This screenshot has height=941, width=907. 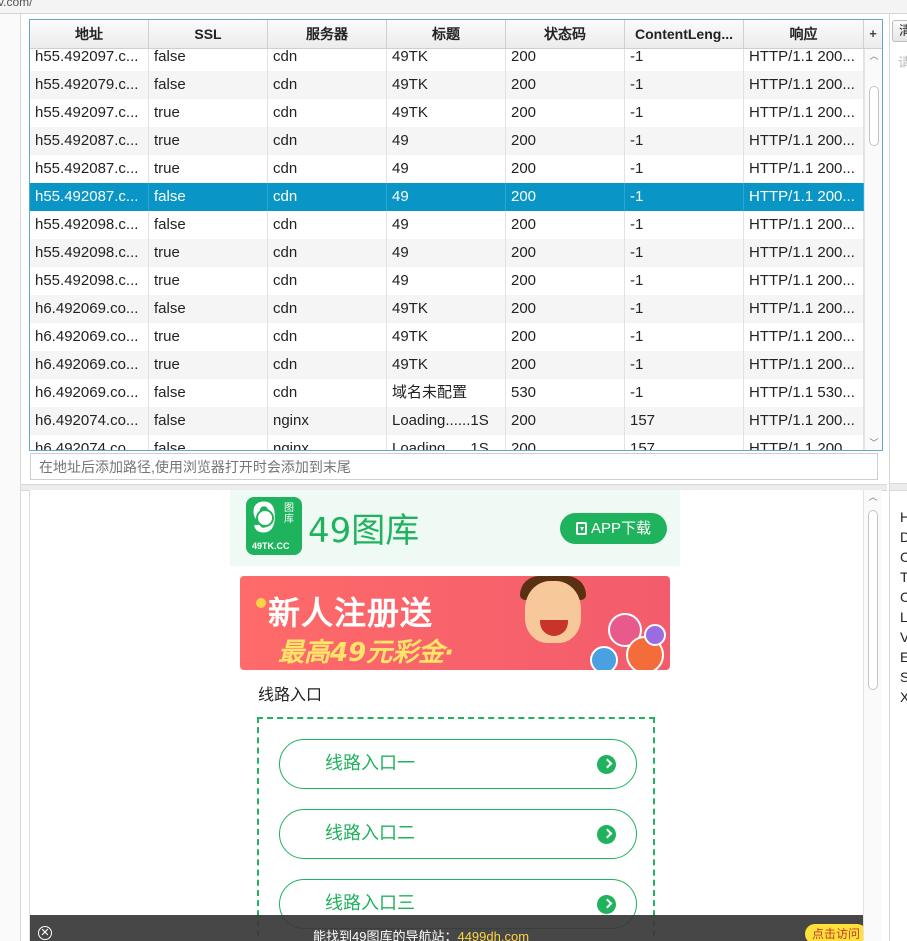 I want to click on col-header-status: 状态码, so click(x=565, y=34).